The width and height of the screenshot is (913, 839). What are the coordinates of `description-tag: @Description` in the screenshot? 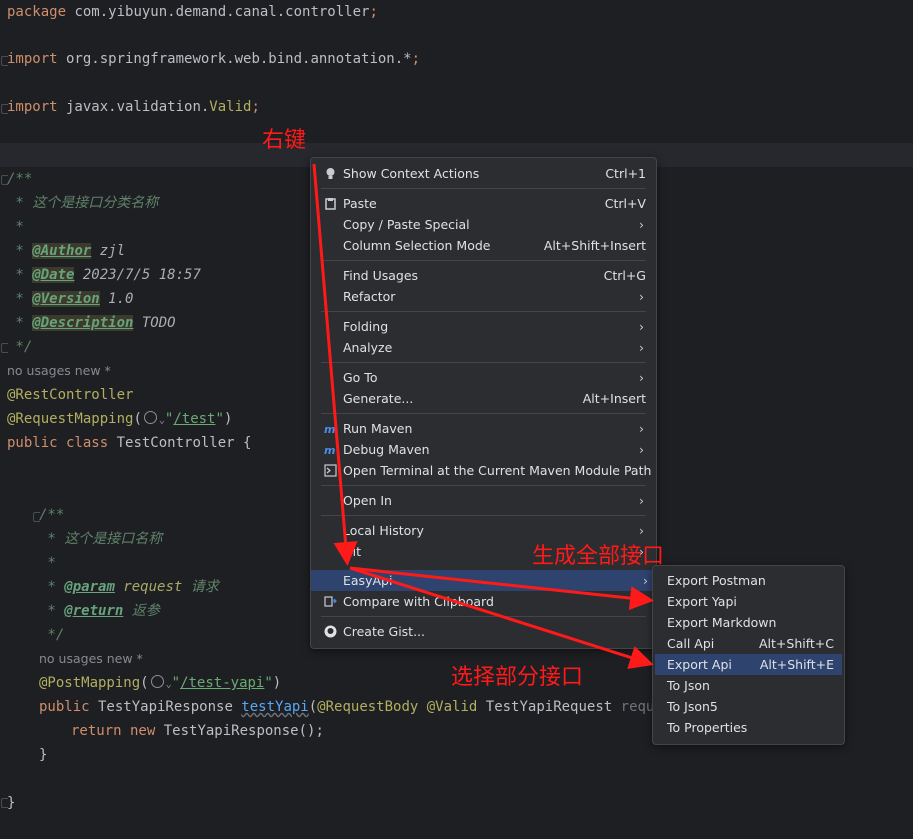 It's located at (83, 323).